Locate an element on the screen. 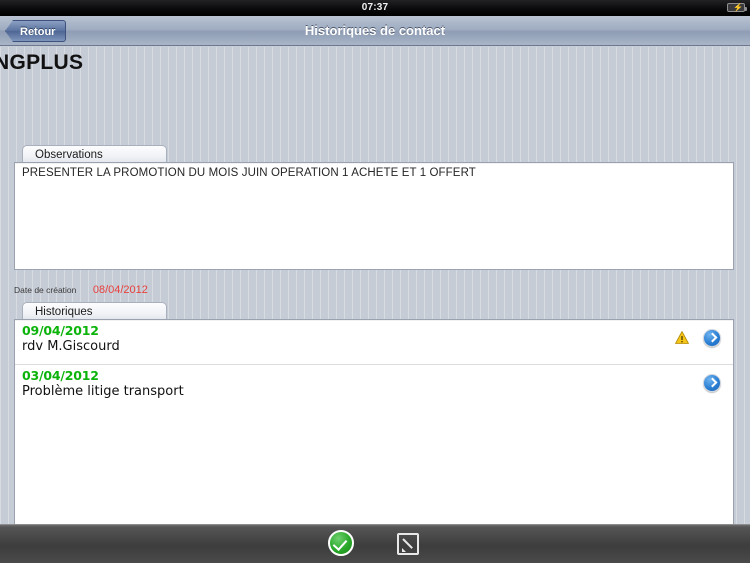  check-circle-icon is located at coordinates (341, 543).